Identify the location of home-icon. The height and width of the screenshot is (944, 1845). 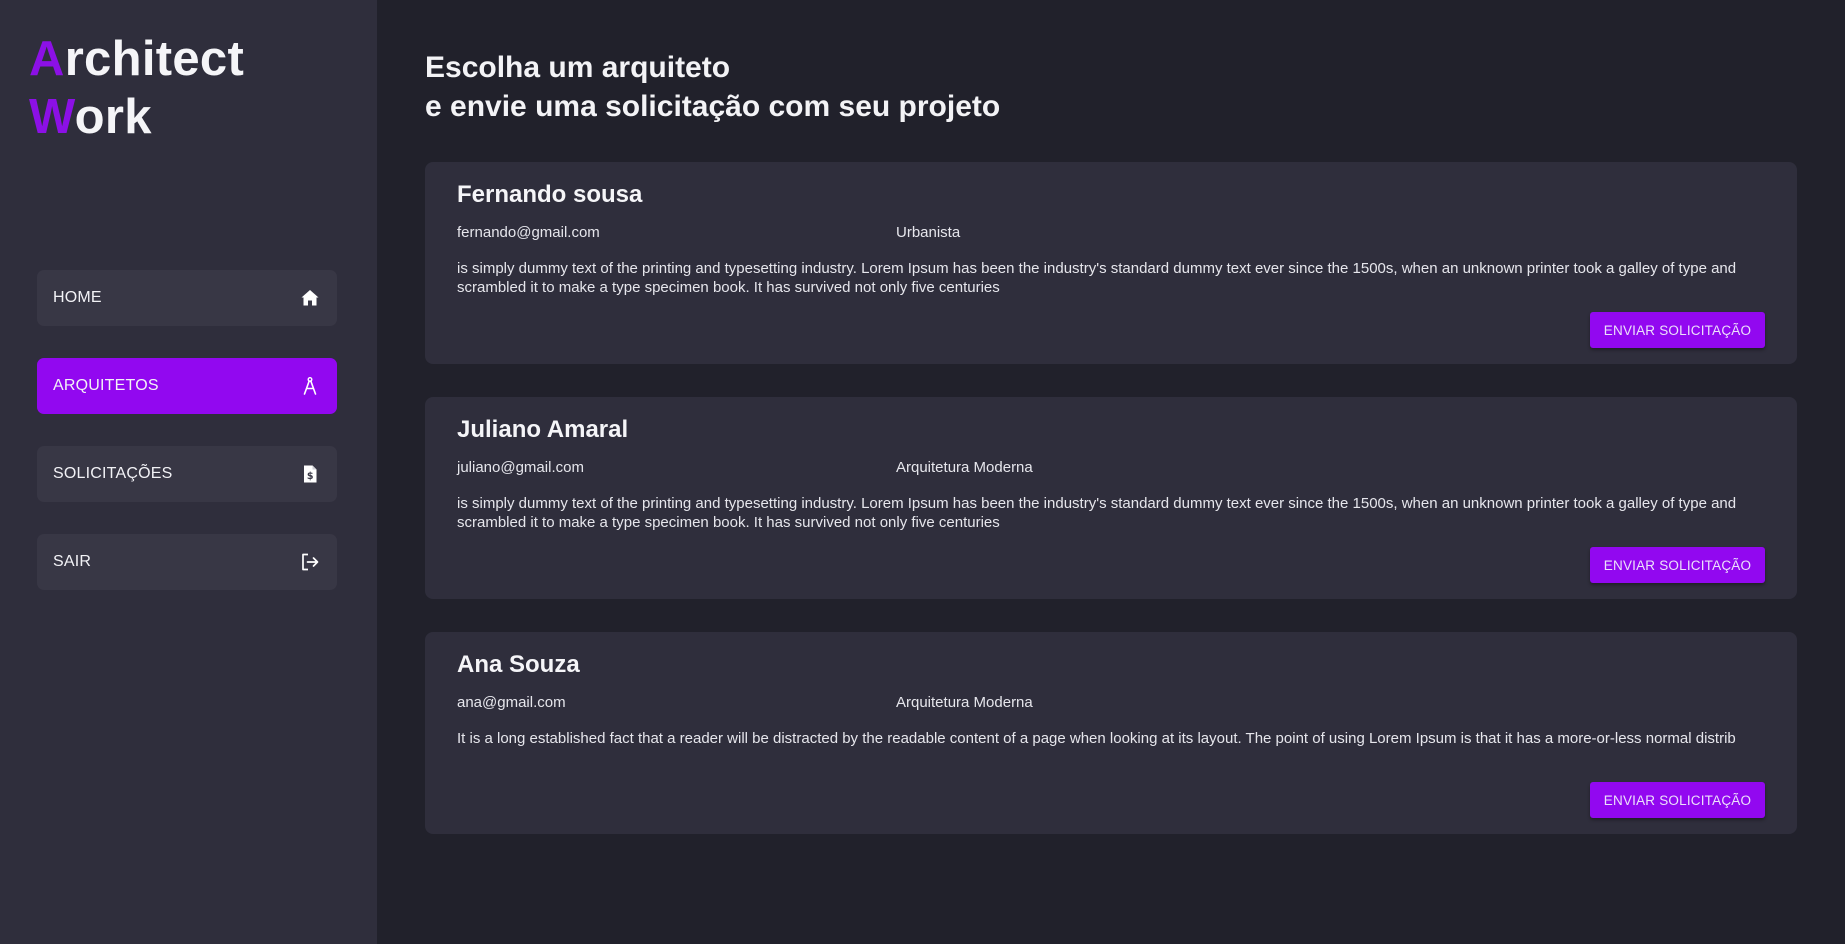
(310, 298).